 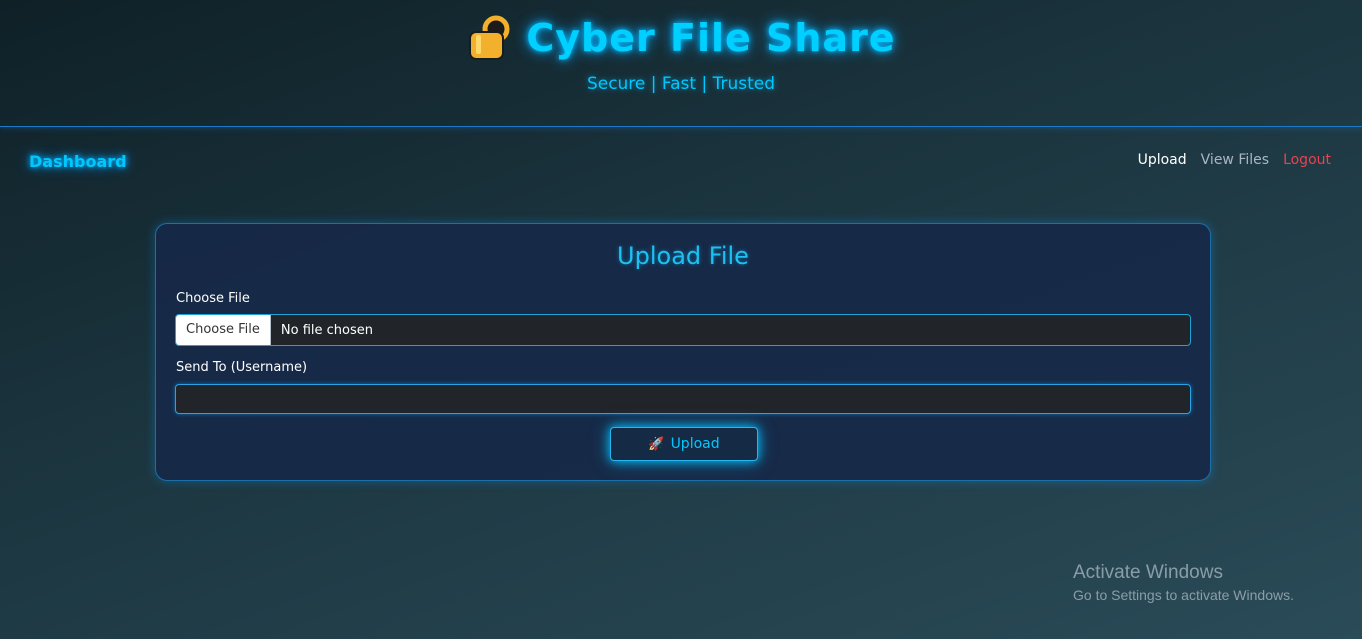 I want to click on file-status-text: No file chosen, so click(x=326, y=330).